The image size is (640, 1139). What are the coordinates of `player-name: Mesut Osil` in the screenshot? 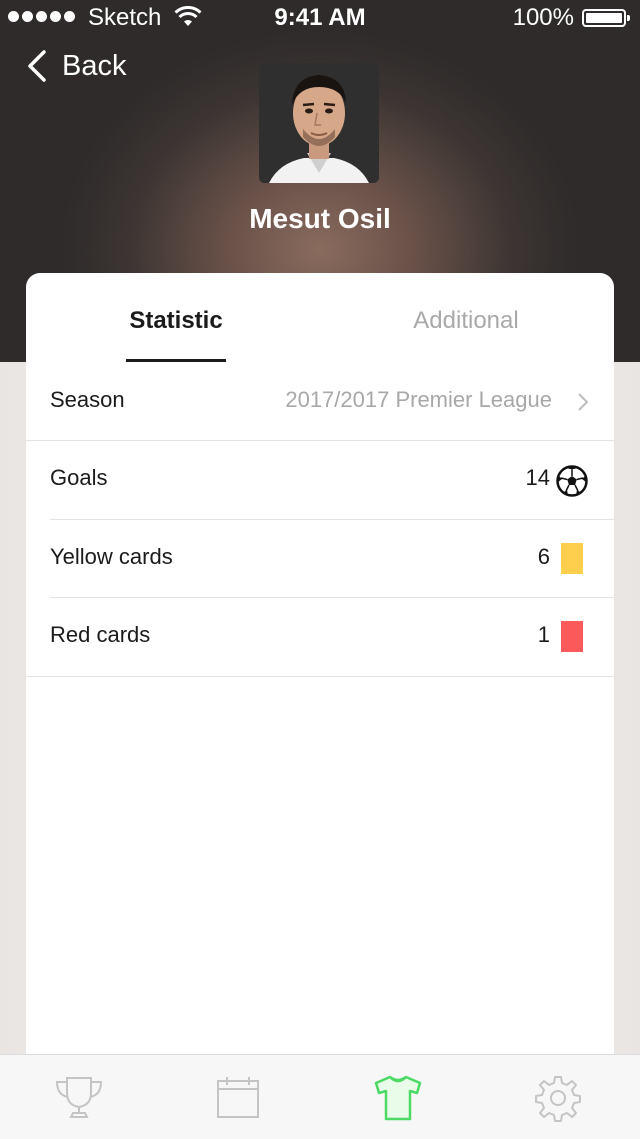 It's located at (320, 218).